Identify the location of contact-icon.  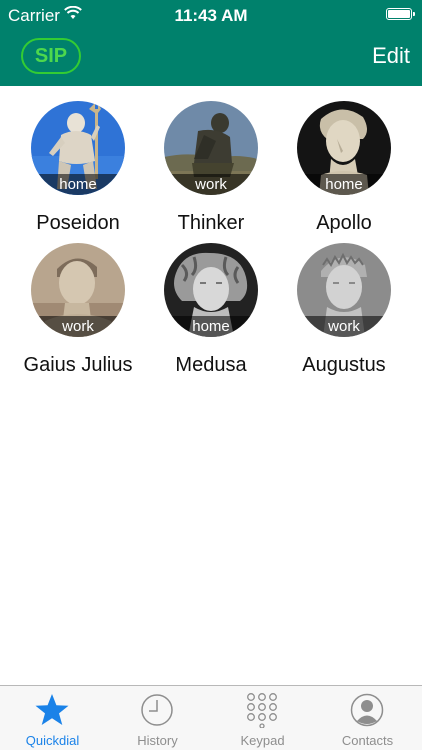
(367, 710).